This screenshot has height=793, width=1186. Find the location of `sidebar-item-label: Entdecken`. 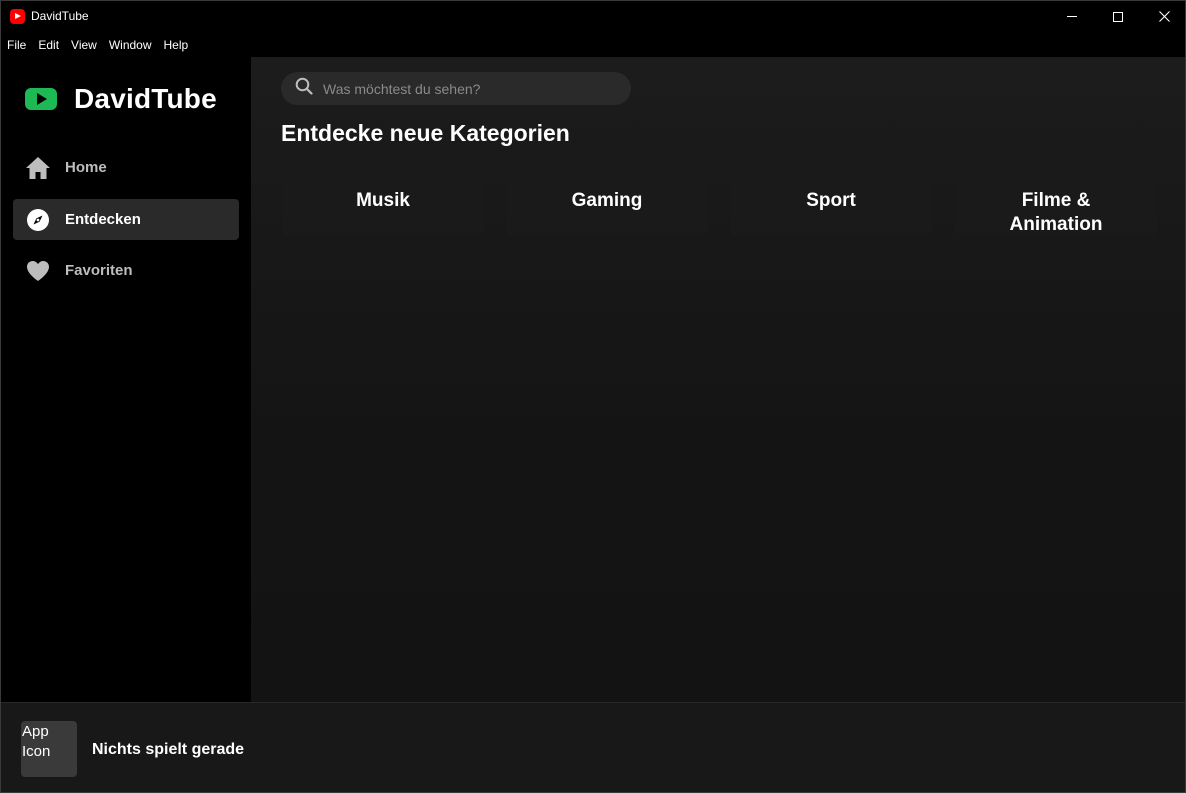

sidebar-item-label: Entdecken is located at coordinates (103, 219).